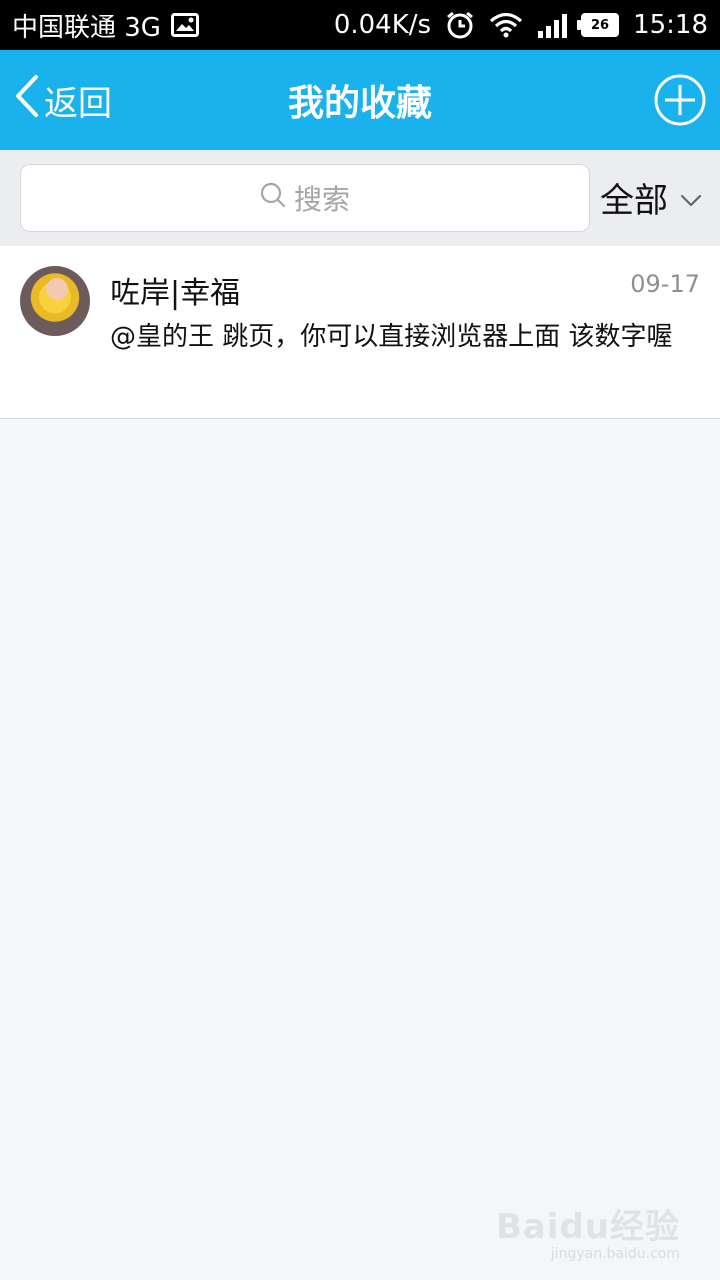  What do you see at coordinates (184, 25) in the screenshot?
I see `image-icon` at bounding box center [184, 25].